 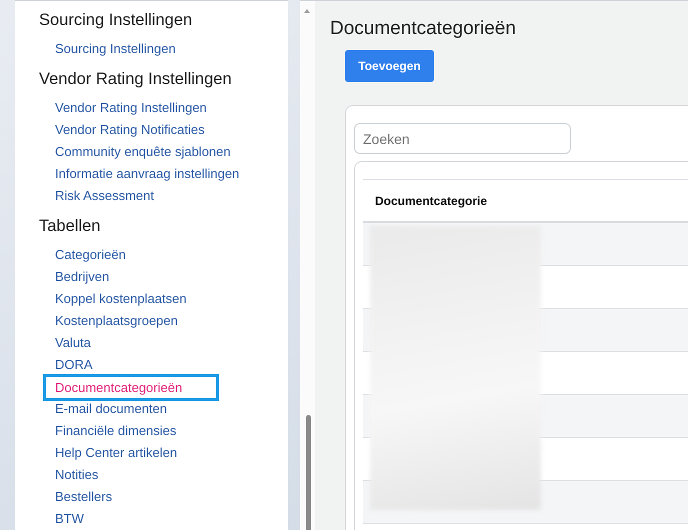 What do you see at coordinates (131, 431) in the screenshot?
I see `sidebar-link: Financiële dimensies` at bounding box center [131, 431].